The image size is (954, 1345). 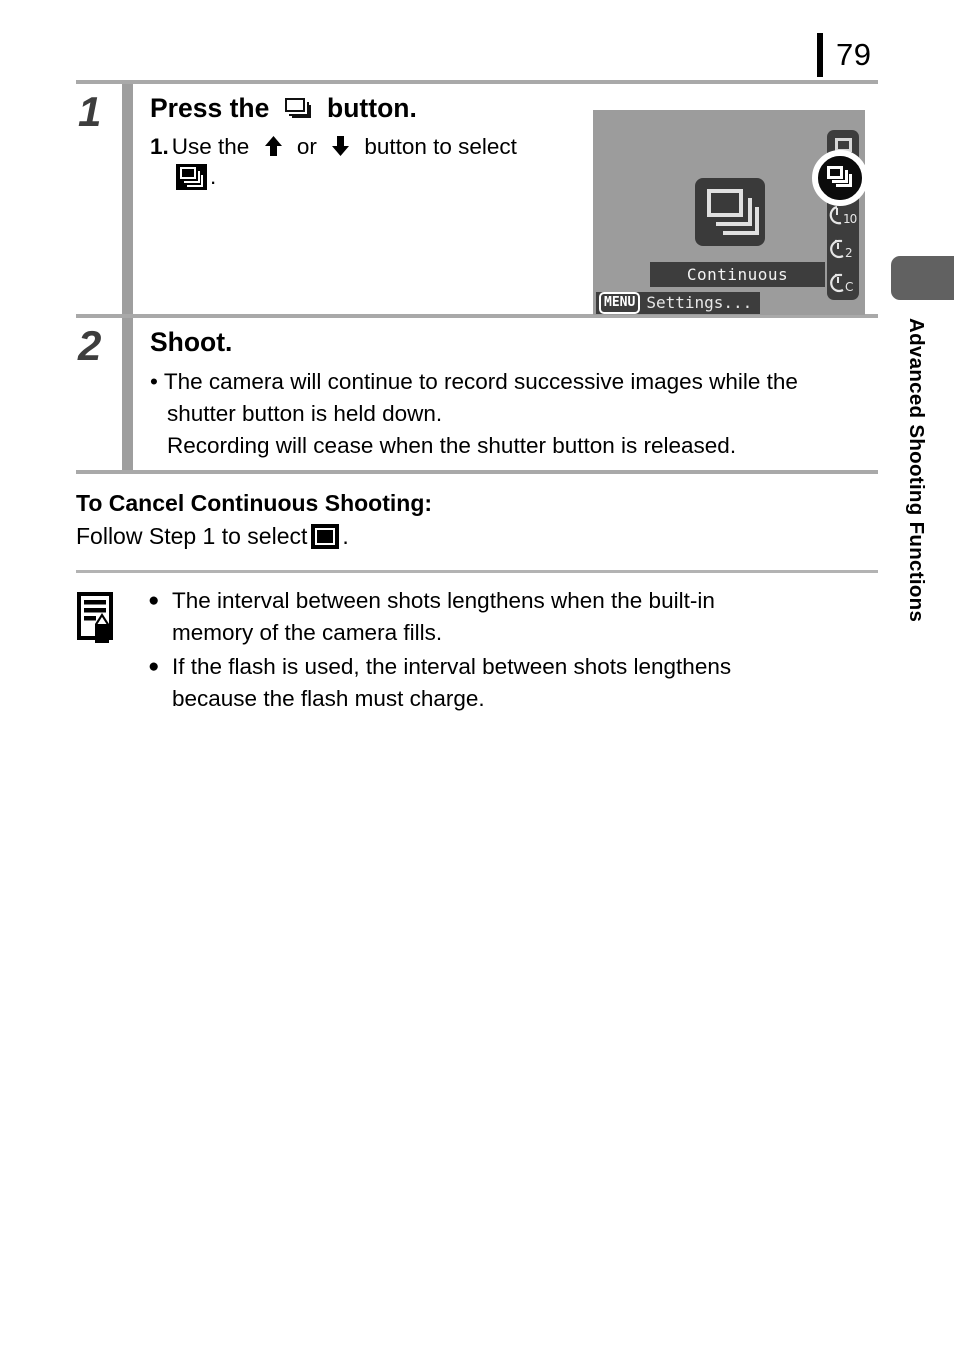 I want to click on cancel-text-before: Follow Step 1 to select, so click(x=192, y=536).